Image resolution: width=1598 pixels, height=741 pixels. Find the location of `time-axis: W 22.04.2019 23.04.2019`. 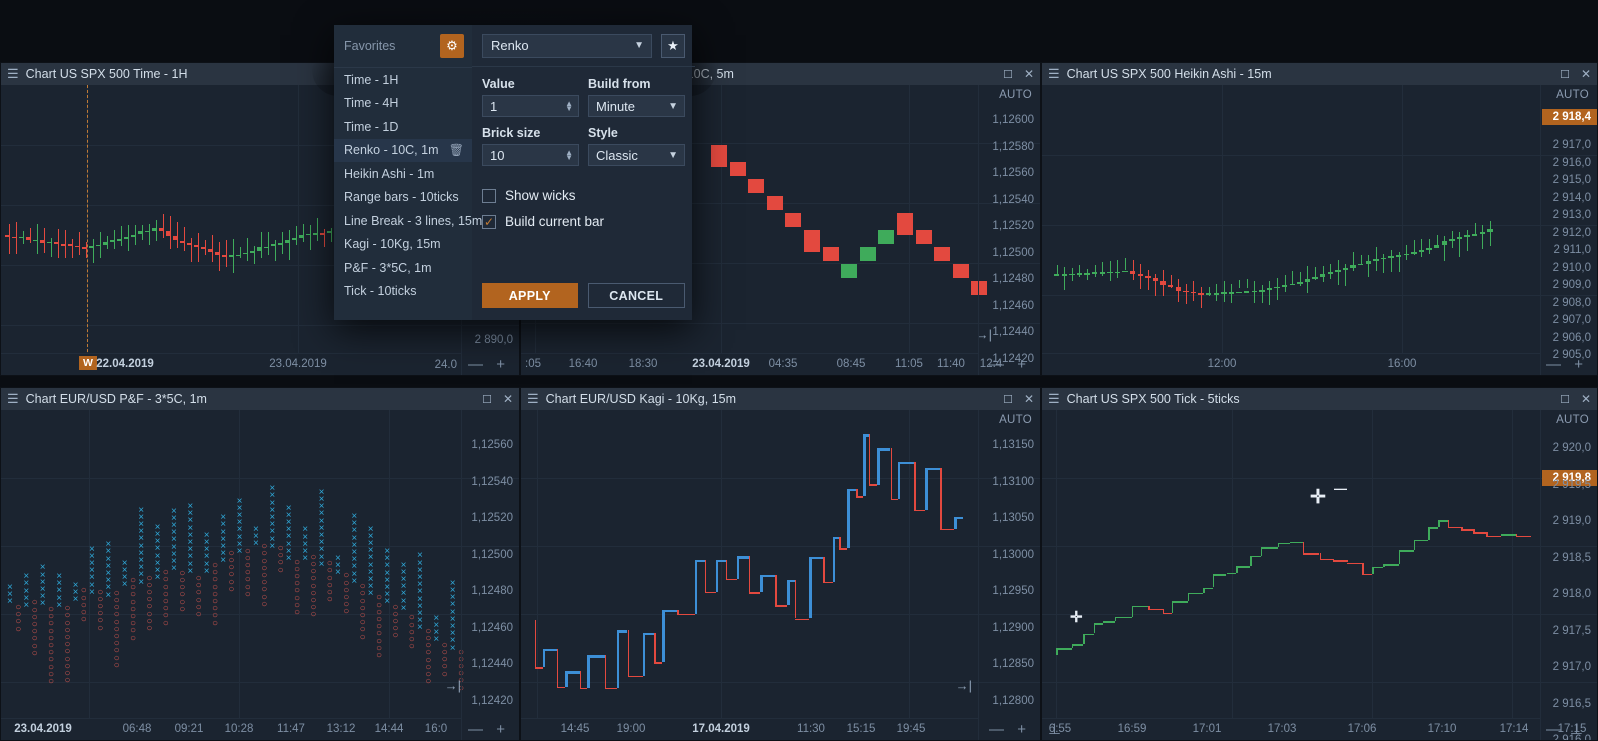

time-axis: W 22.04.2019 23.04.2019 is located at coordinates (231, 364).